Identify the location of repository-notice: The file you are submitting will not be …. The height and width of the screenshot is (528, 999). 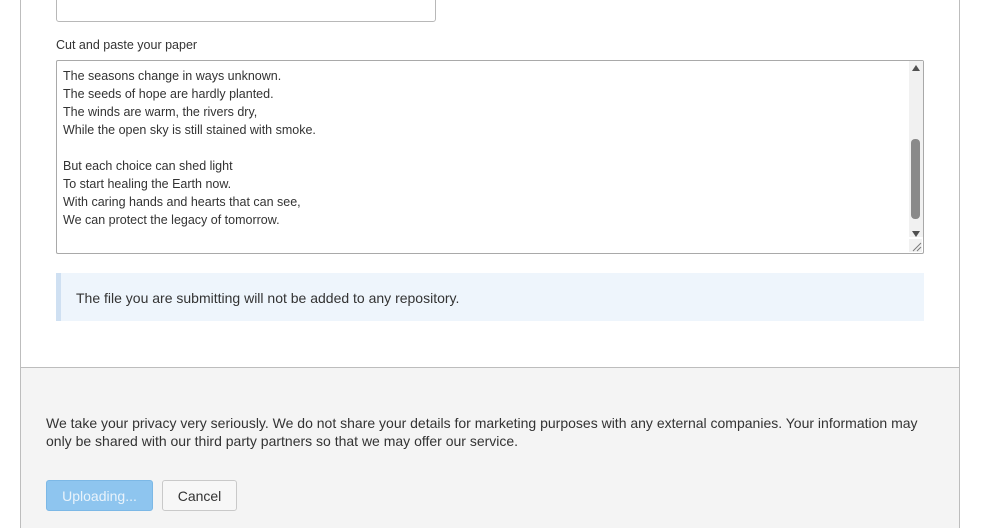
(490, 297).